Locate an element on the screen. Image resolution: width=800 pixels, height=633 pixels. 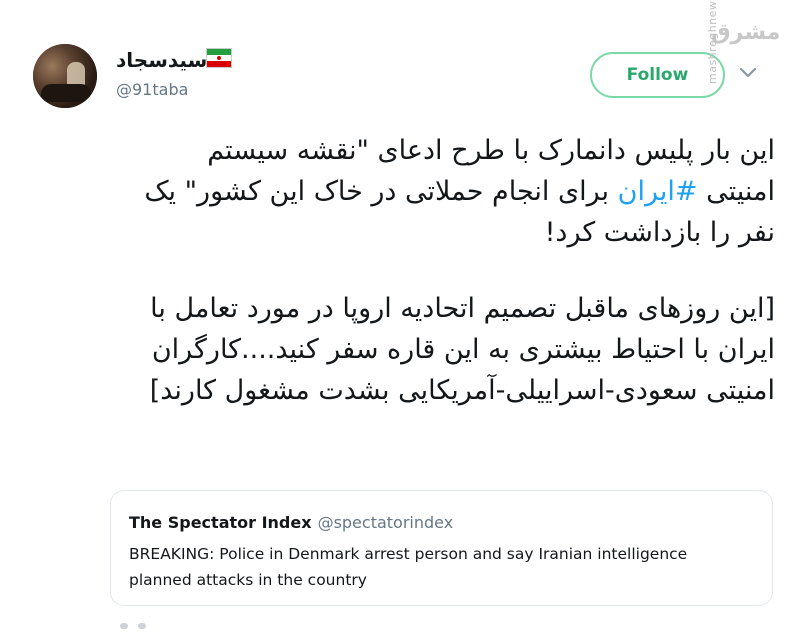
iran-flag-icon is located at coordinates (219, 58).